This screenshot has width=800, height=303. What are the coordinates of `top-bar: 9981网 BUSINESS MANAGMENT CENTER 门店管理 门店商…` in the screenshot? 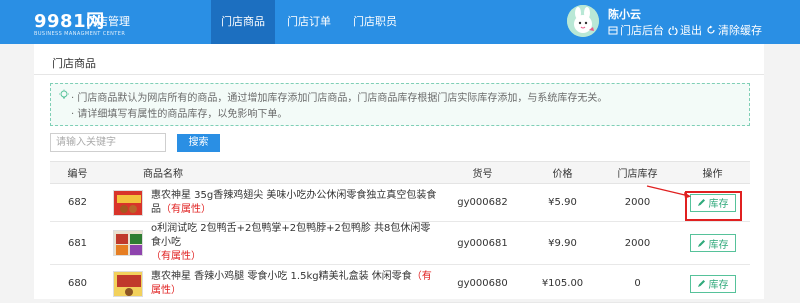 It's located at (400, 22).